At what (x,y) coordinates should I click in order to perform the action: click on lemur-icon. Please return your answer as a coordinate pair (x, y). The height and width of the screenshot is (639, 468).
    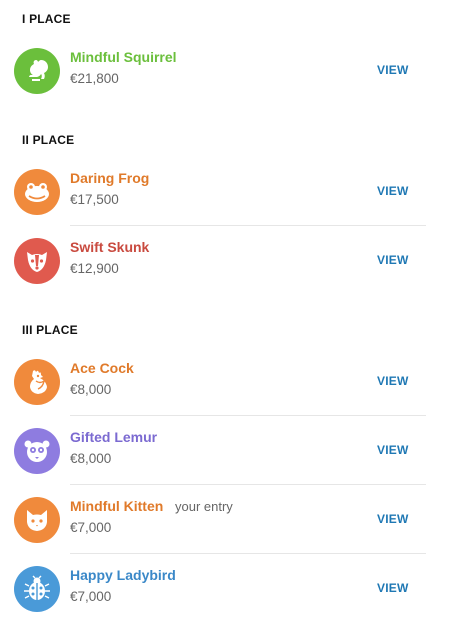
    Looking at the image, I should click on (37, 451).